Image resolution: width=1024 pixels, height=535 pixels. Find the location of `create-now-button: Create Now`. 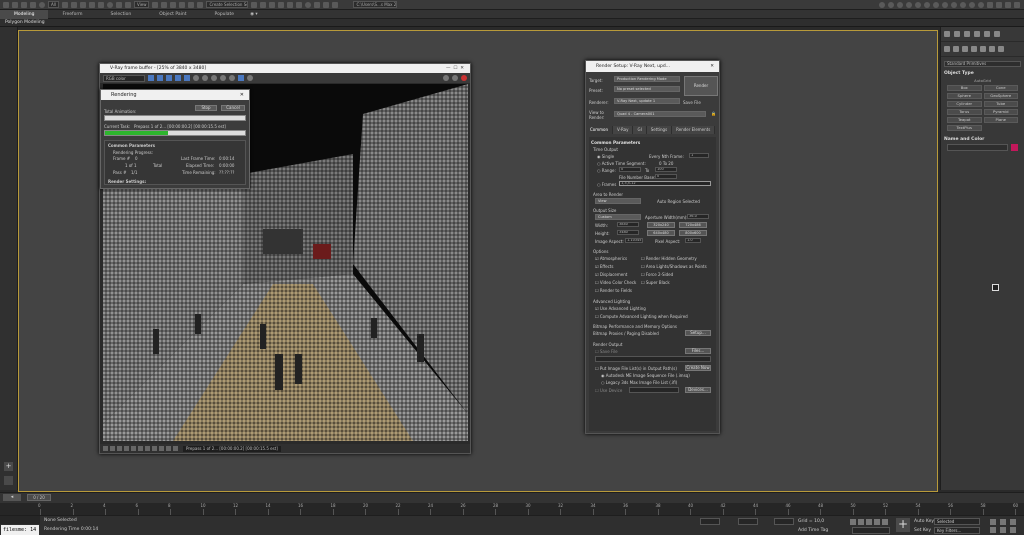

create-now-button: Create Now is located at coordinates (698, 368).